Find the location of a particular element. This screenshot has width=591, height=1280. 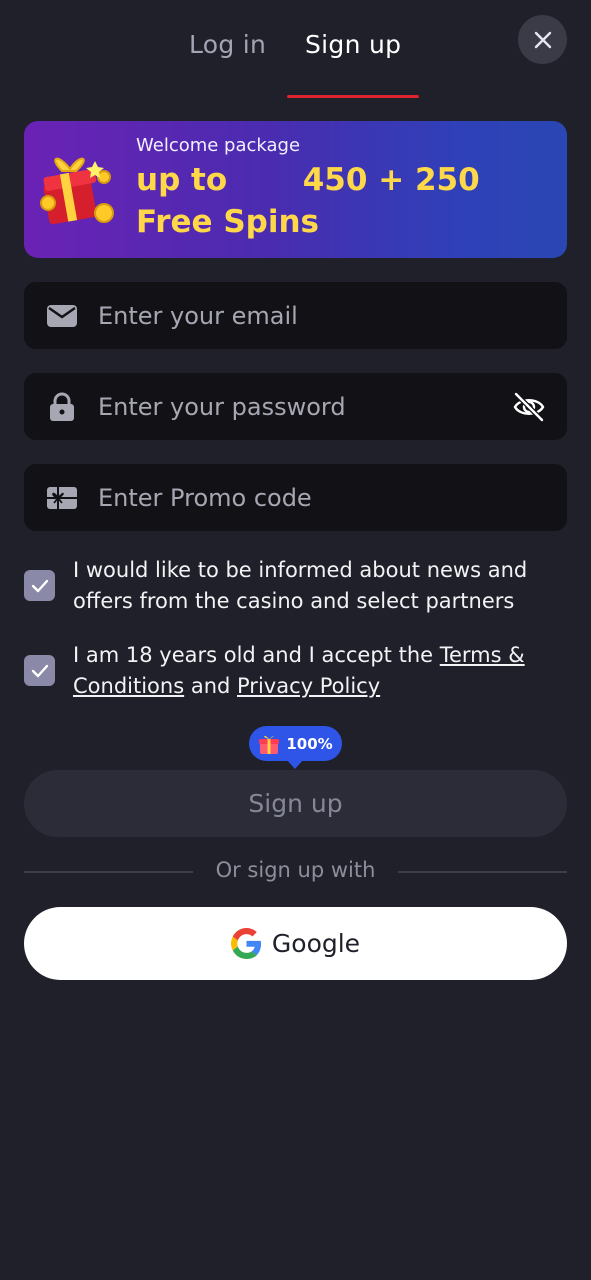

envelope-icon is located at coordinates (62, 316).